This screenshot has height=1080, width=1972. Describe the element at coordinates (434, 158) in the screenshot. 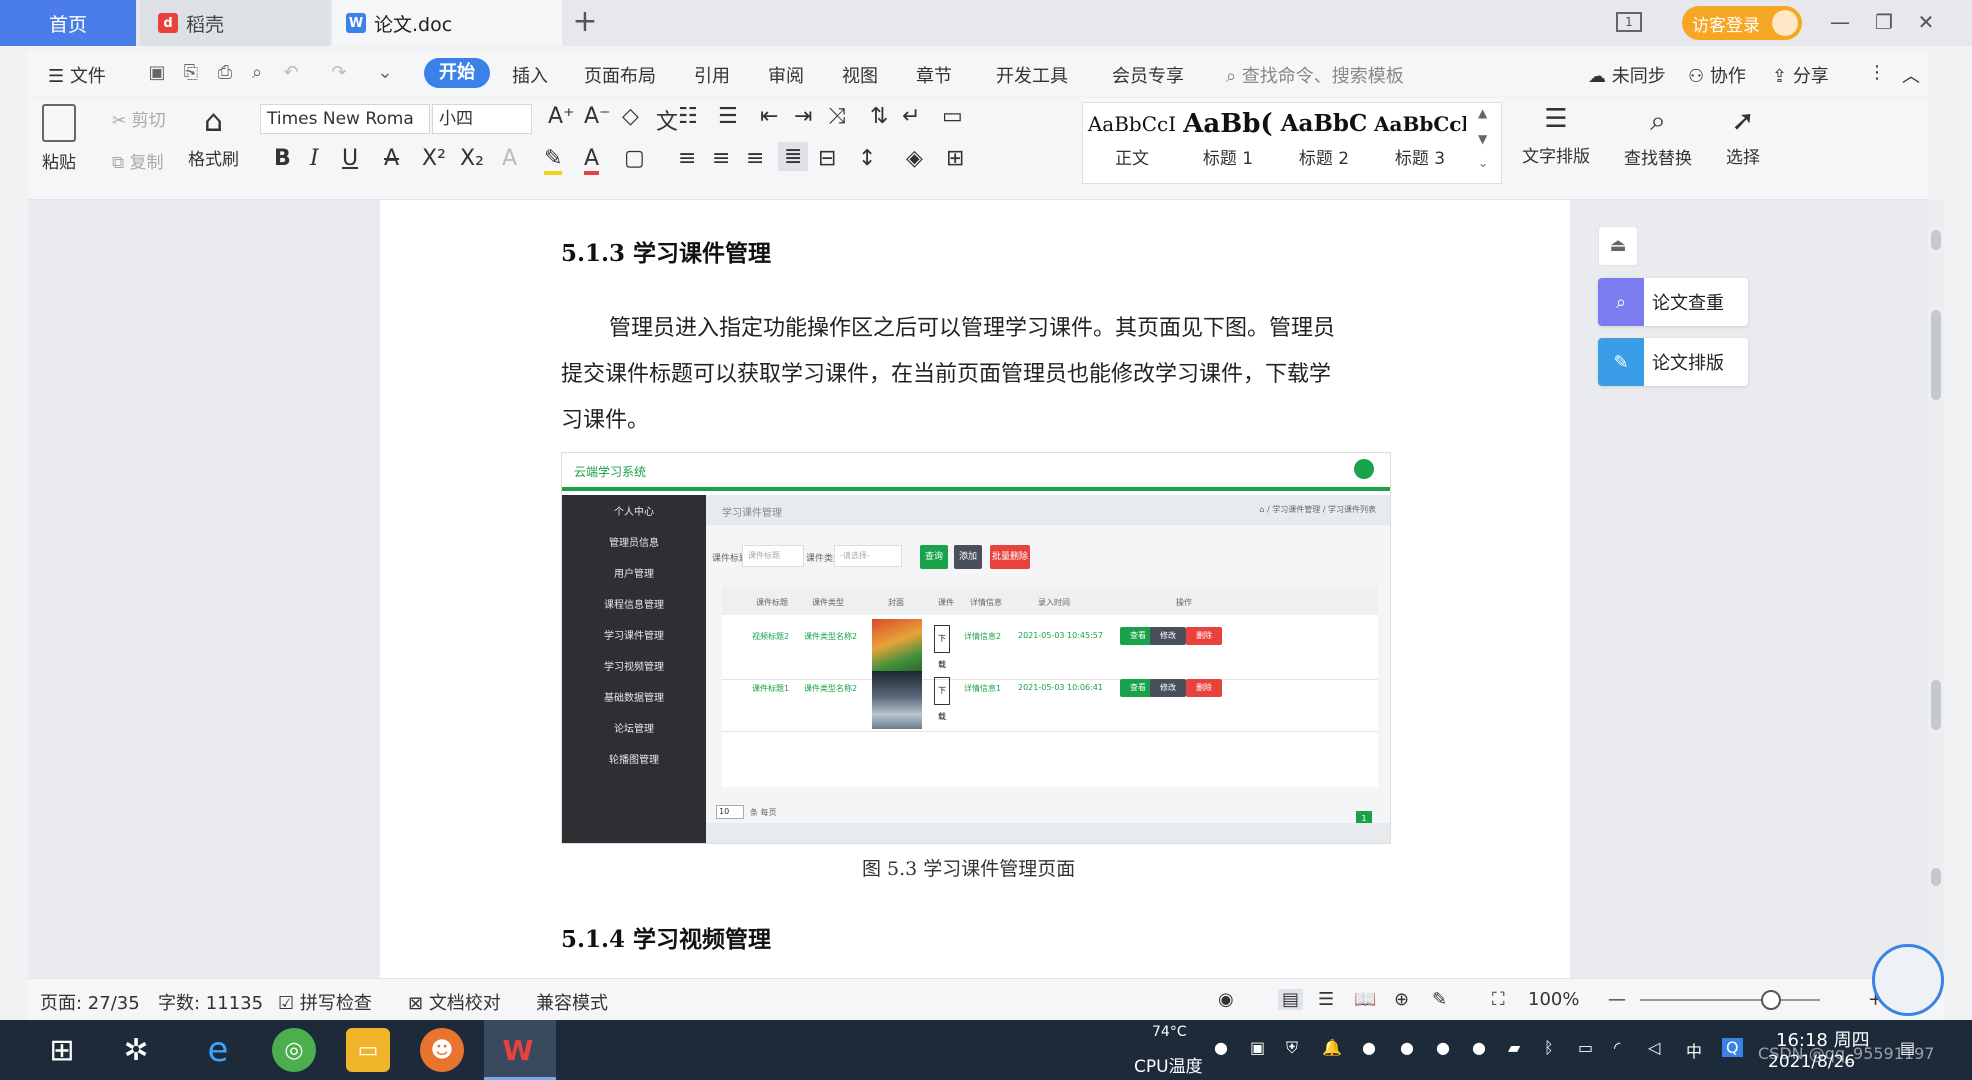

I see `superscript-icon: X²` at that location.